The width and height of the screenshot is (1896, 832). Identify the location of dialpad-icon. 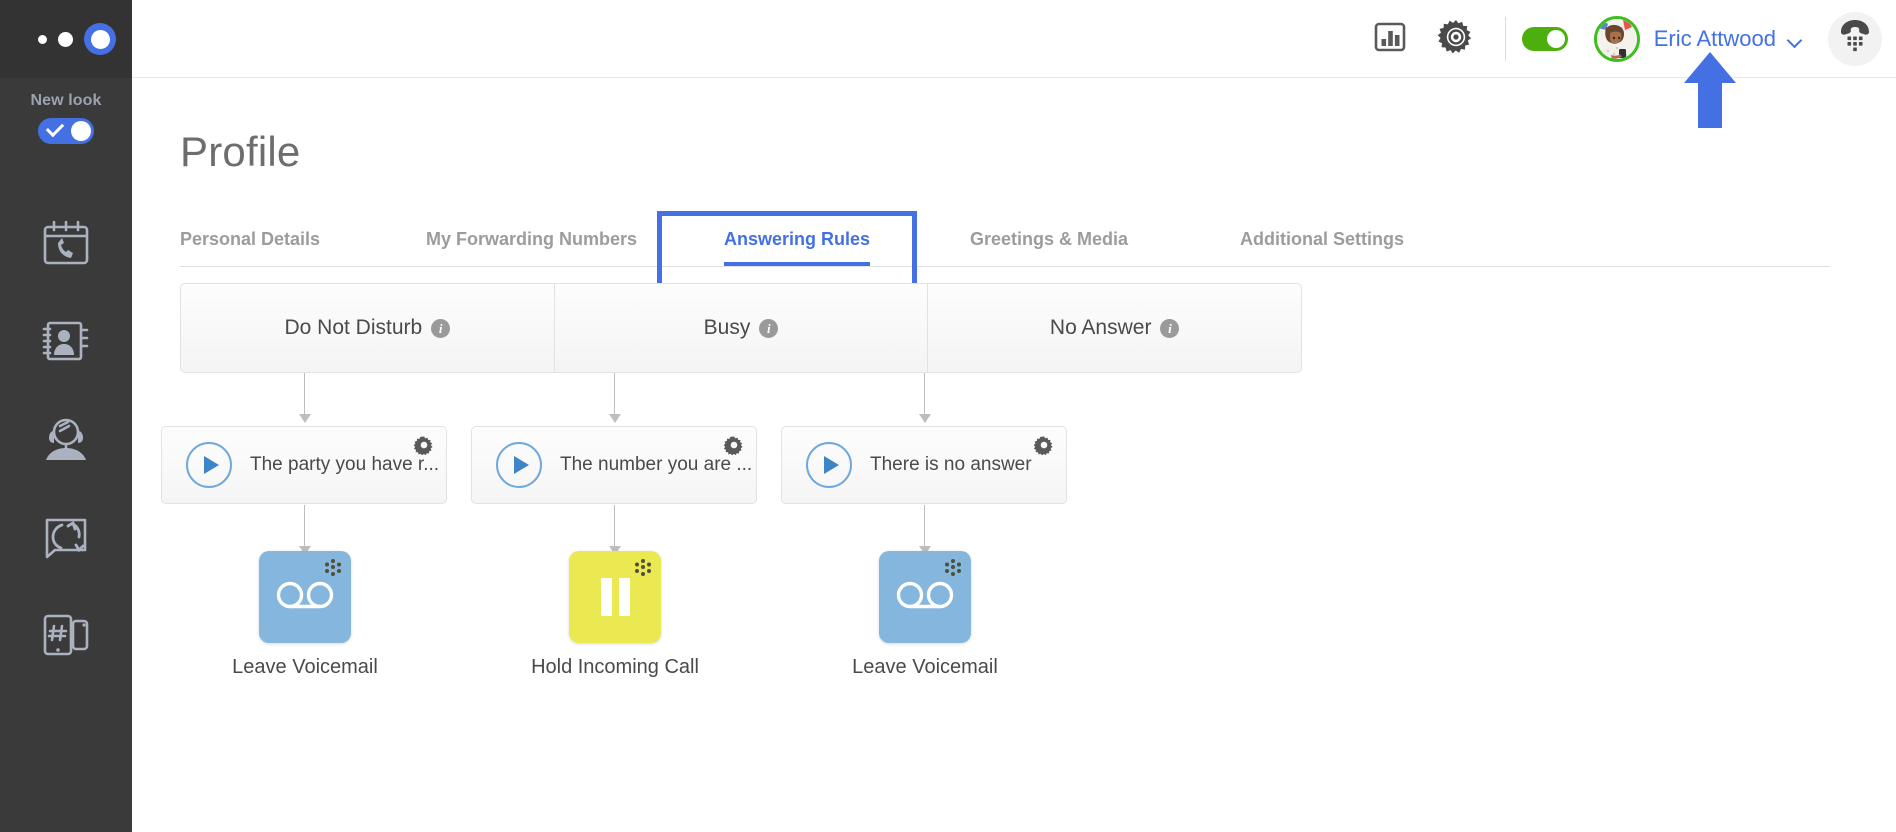
(1855, 39).